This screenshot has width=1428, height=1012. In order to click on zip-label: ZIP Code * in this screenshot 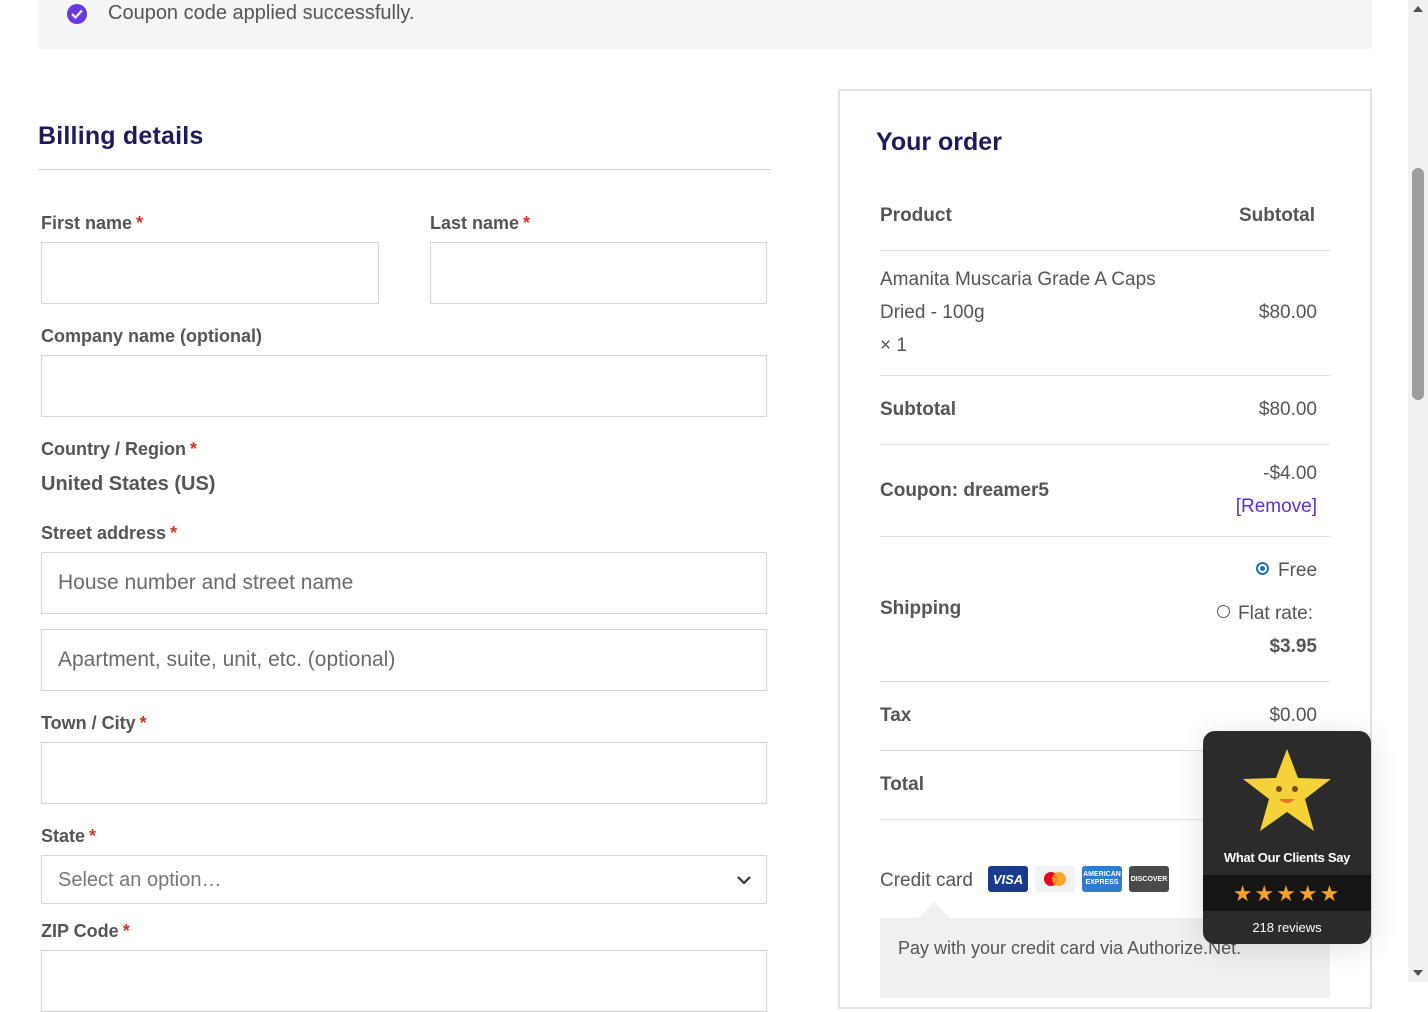, I will do `click(85, 931)`.